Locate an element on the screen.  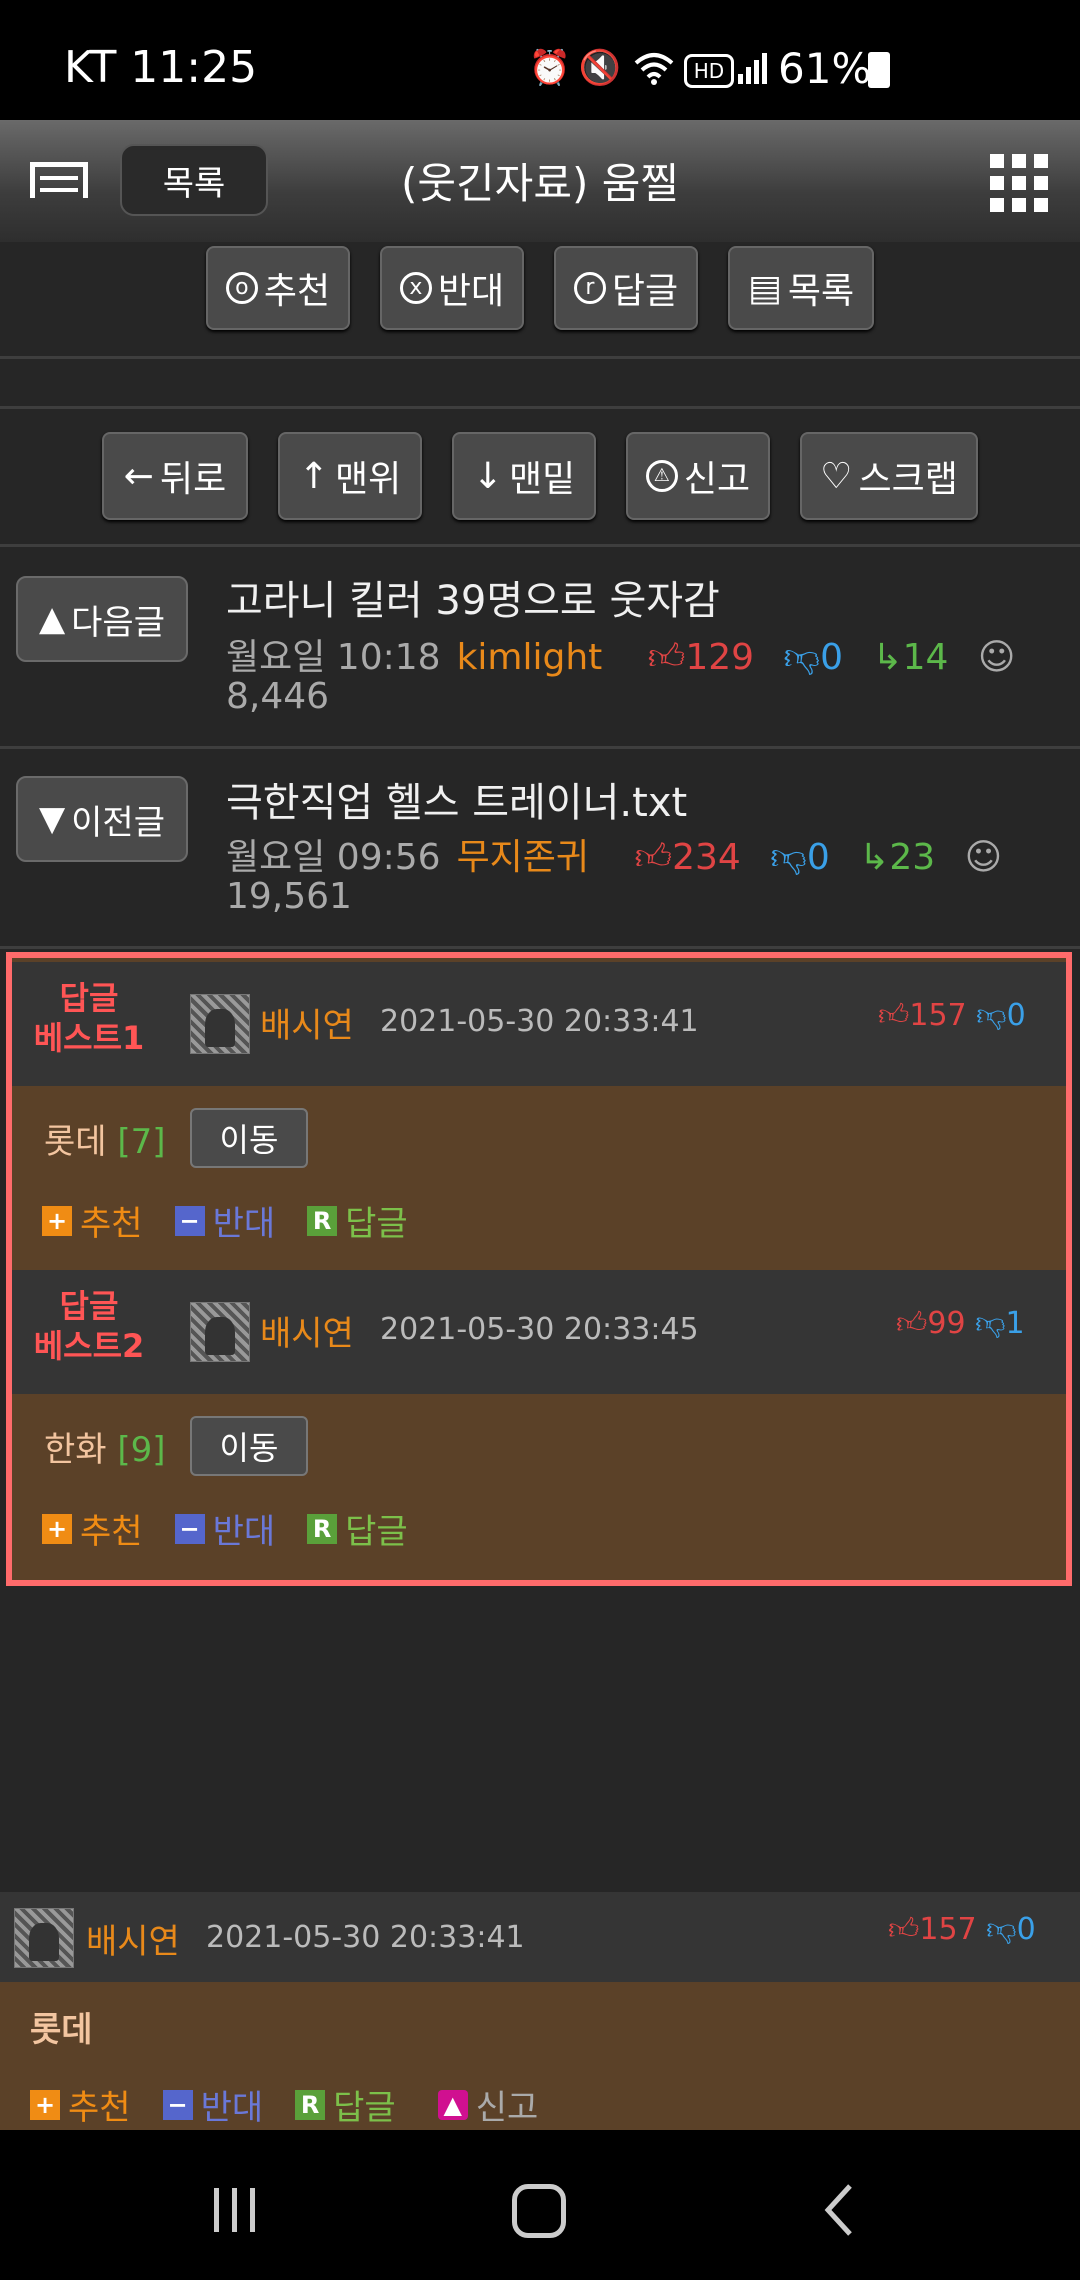
scrap-button: ♡ 스크랩 is located at coordinates (889, 476).